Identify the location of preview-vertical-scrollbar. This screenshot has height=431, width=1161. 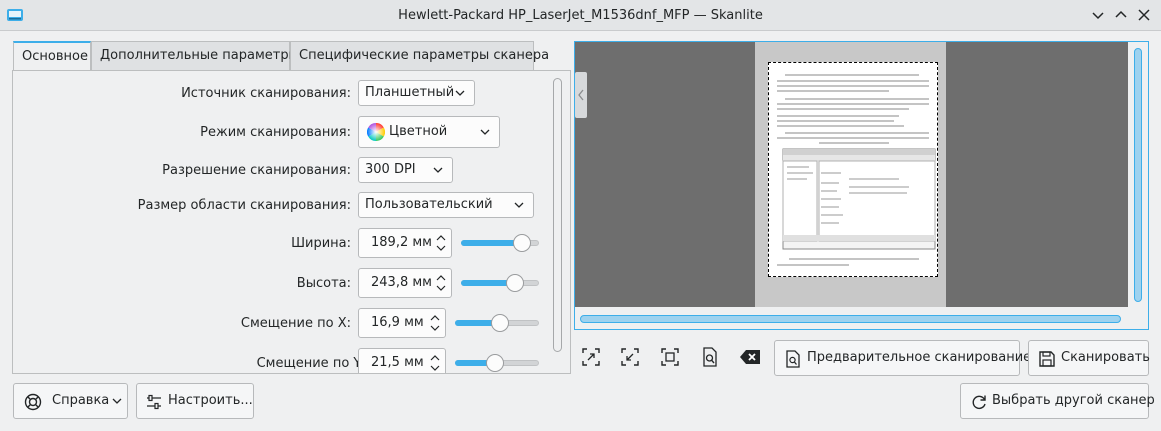
(1138, 175).